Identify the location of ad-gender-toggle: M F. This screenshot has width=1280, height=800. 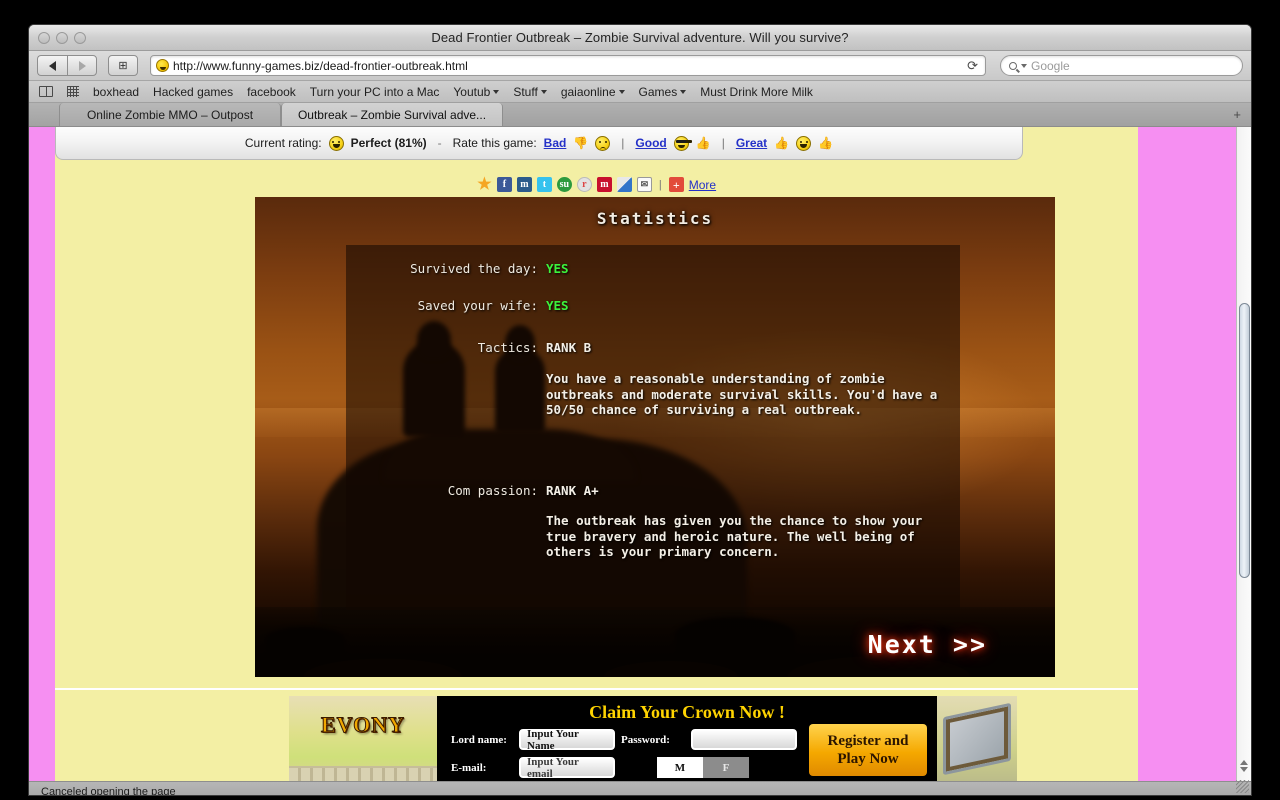
(703, 767).